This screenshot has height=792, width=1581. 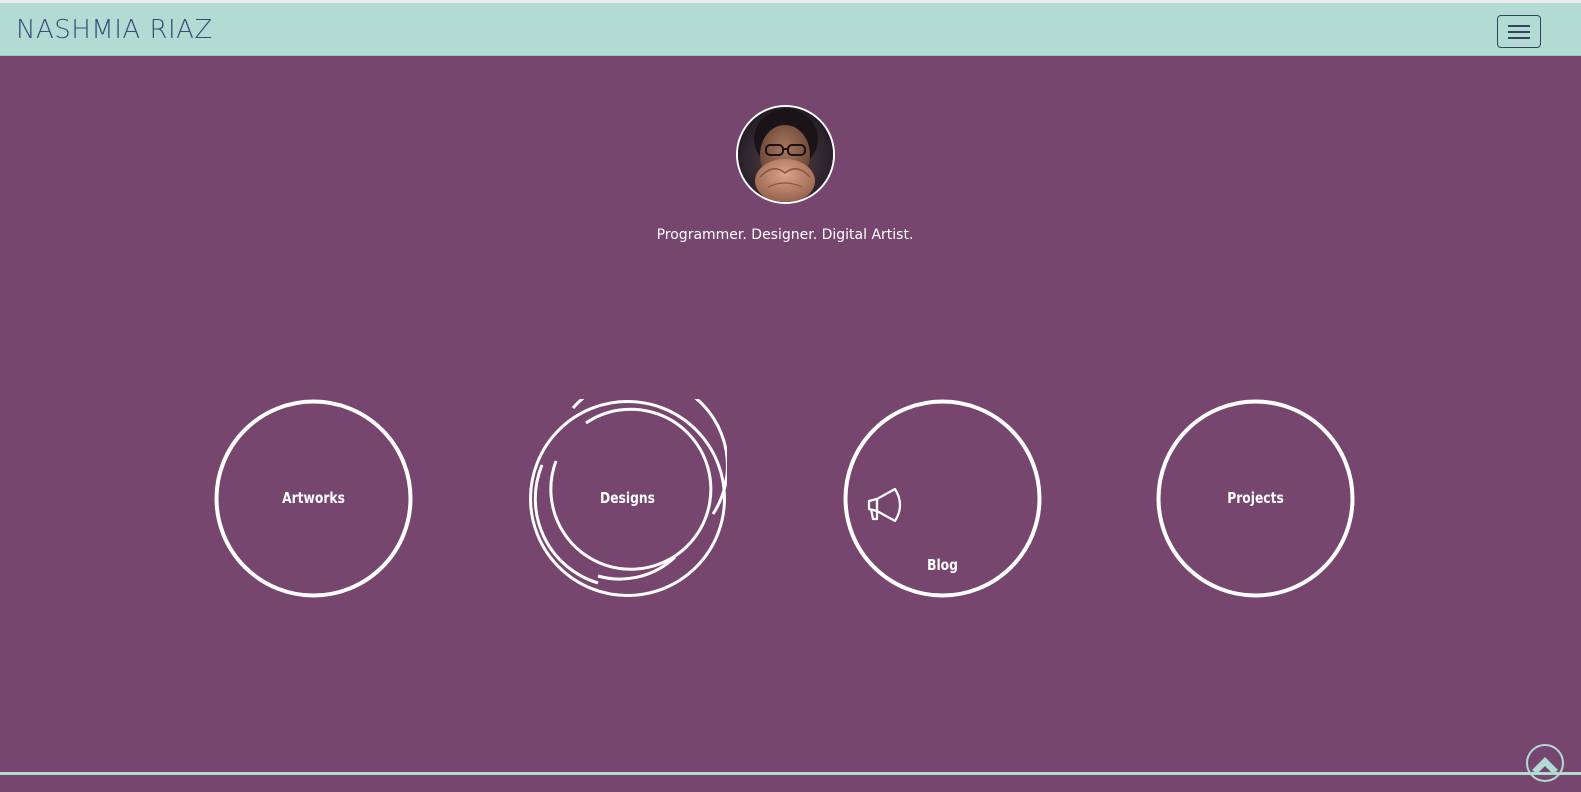 I want to click on projects-label: Projects, so click(x=1255, y=498).